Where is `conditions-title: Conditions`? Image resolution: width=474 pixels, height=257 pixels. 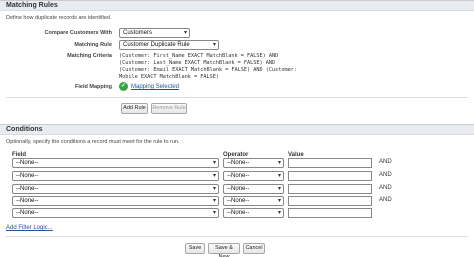
conditions-title: Conditions is located at coordinates (24, 129).